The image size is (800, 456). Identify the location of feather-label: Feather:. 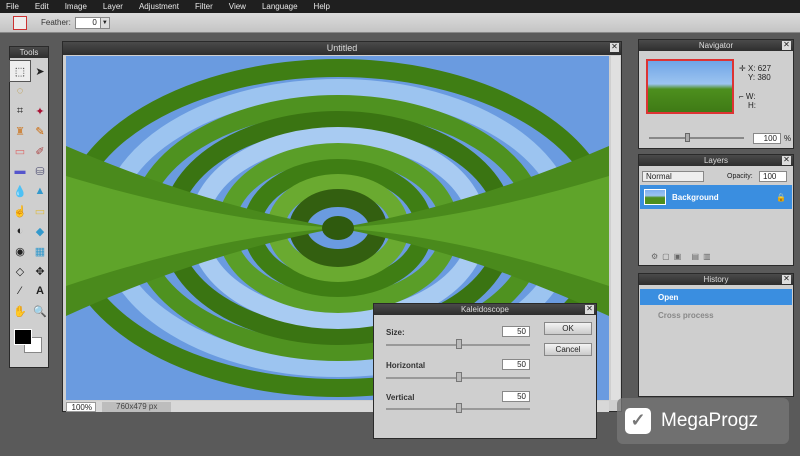
(56, 22).